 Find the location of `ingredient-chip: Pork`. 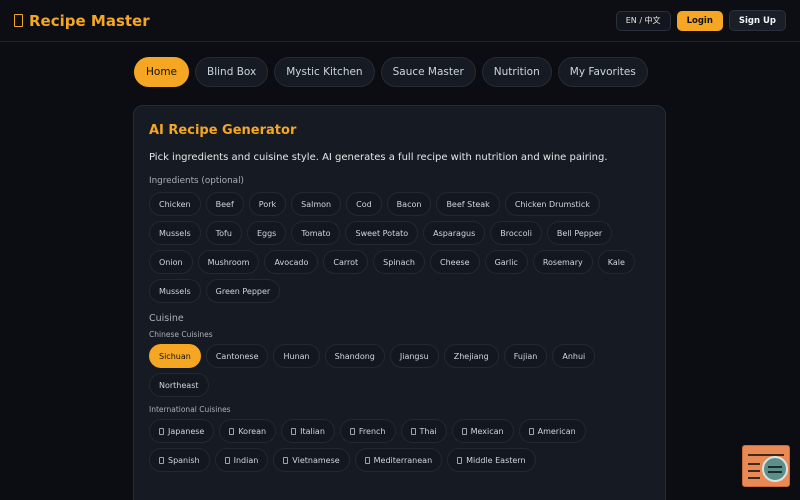

ingredient-chip: Pork is located at coordinates (267, 204).